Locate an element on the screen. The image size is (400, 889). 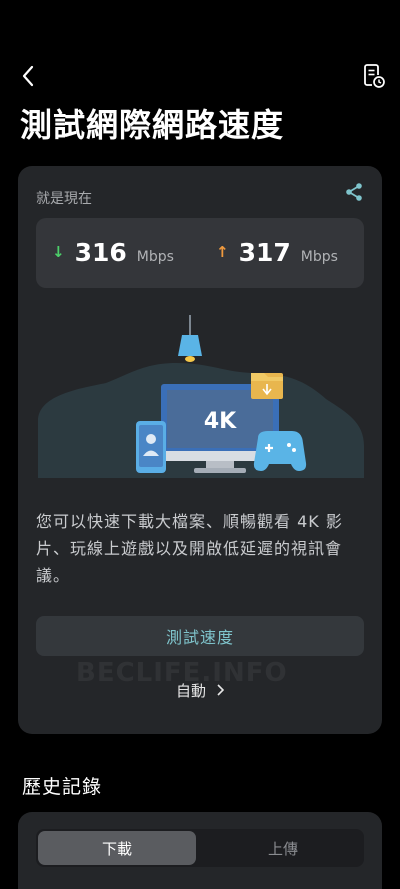
auto-button: 自動 is located at coordinates (200, 690).